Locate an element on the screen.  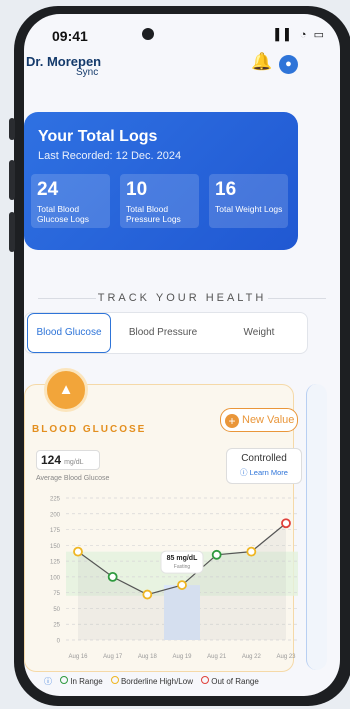
phone-volume-down-button is located at coordinates (12, 232).